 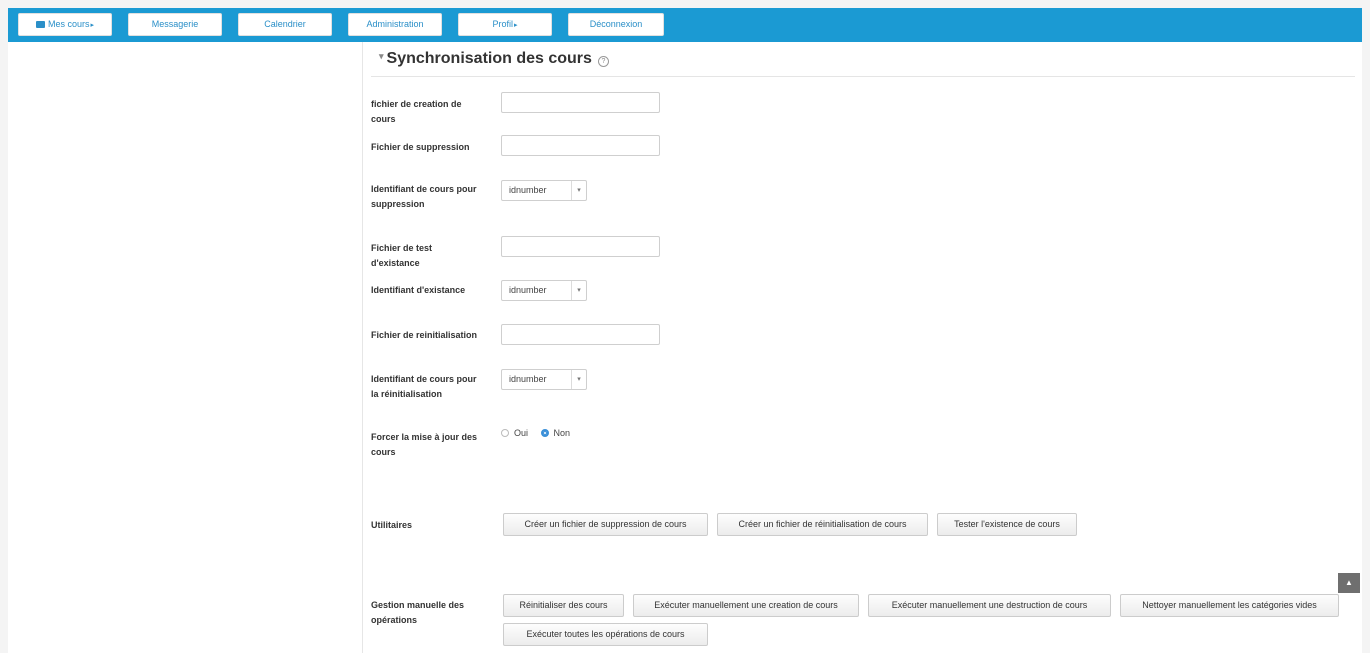 What do you see at coordinates (416, 111) in the screenshot?
I see `label-creation-file: fichier de creation de cours` at bounding box center [416, 111].